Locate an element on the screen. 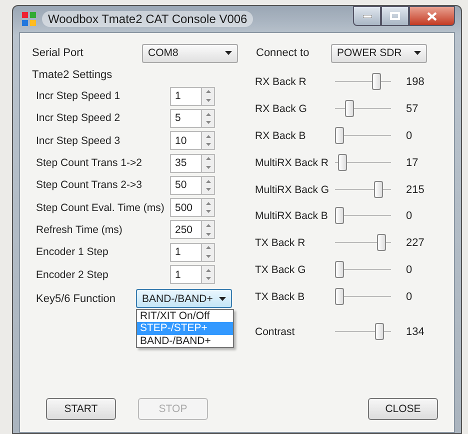 This screenshot has width=468, height=434. close-button is located at coordinates (432, 16).